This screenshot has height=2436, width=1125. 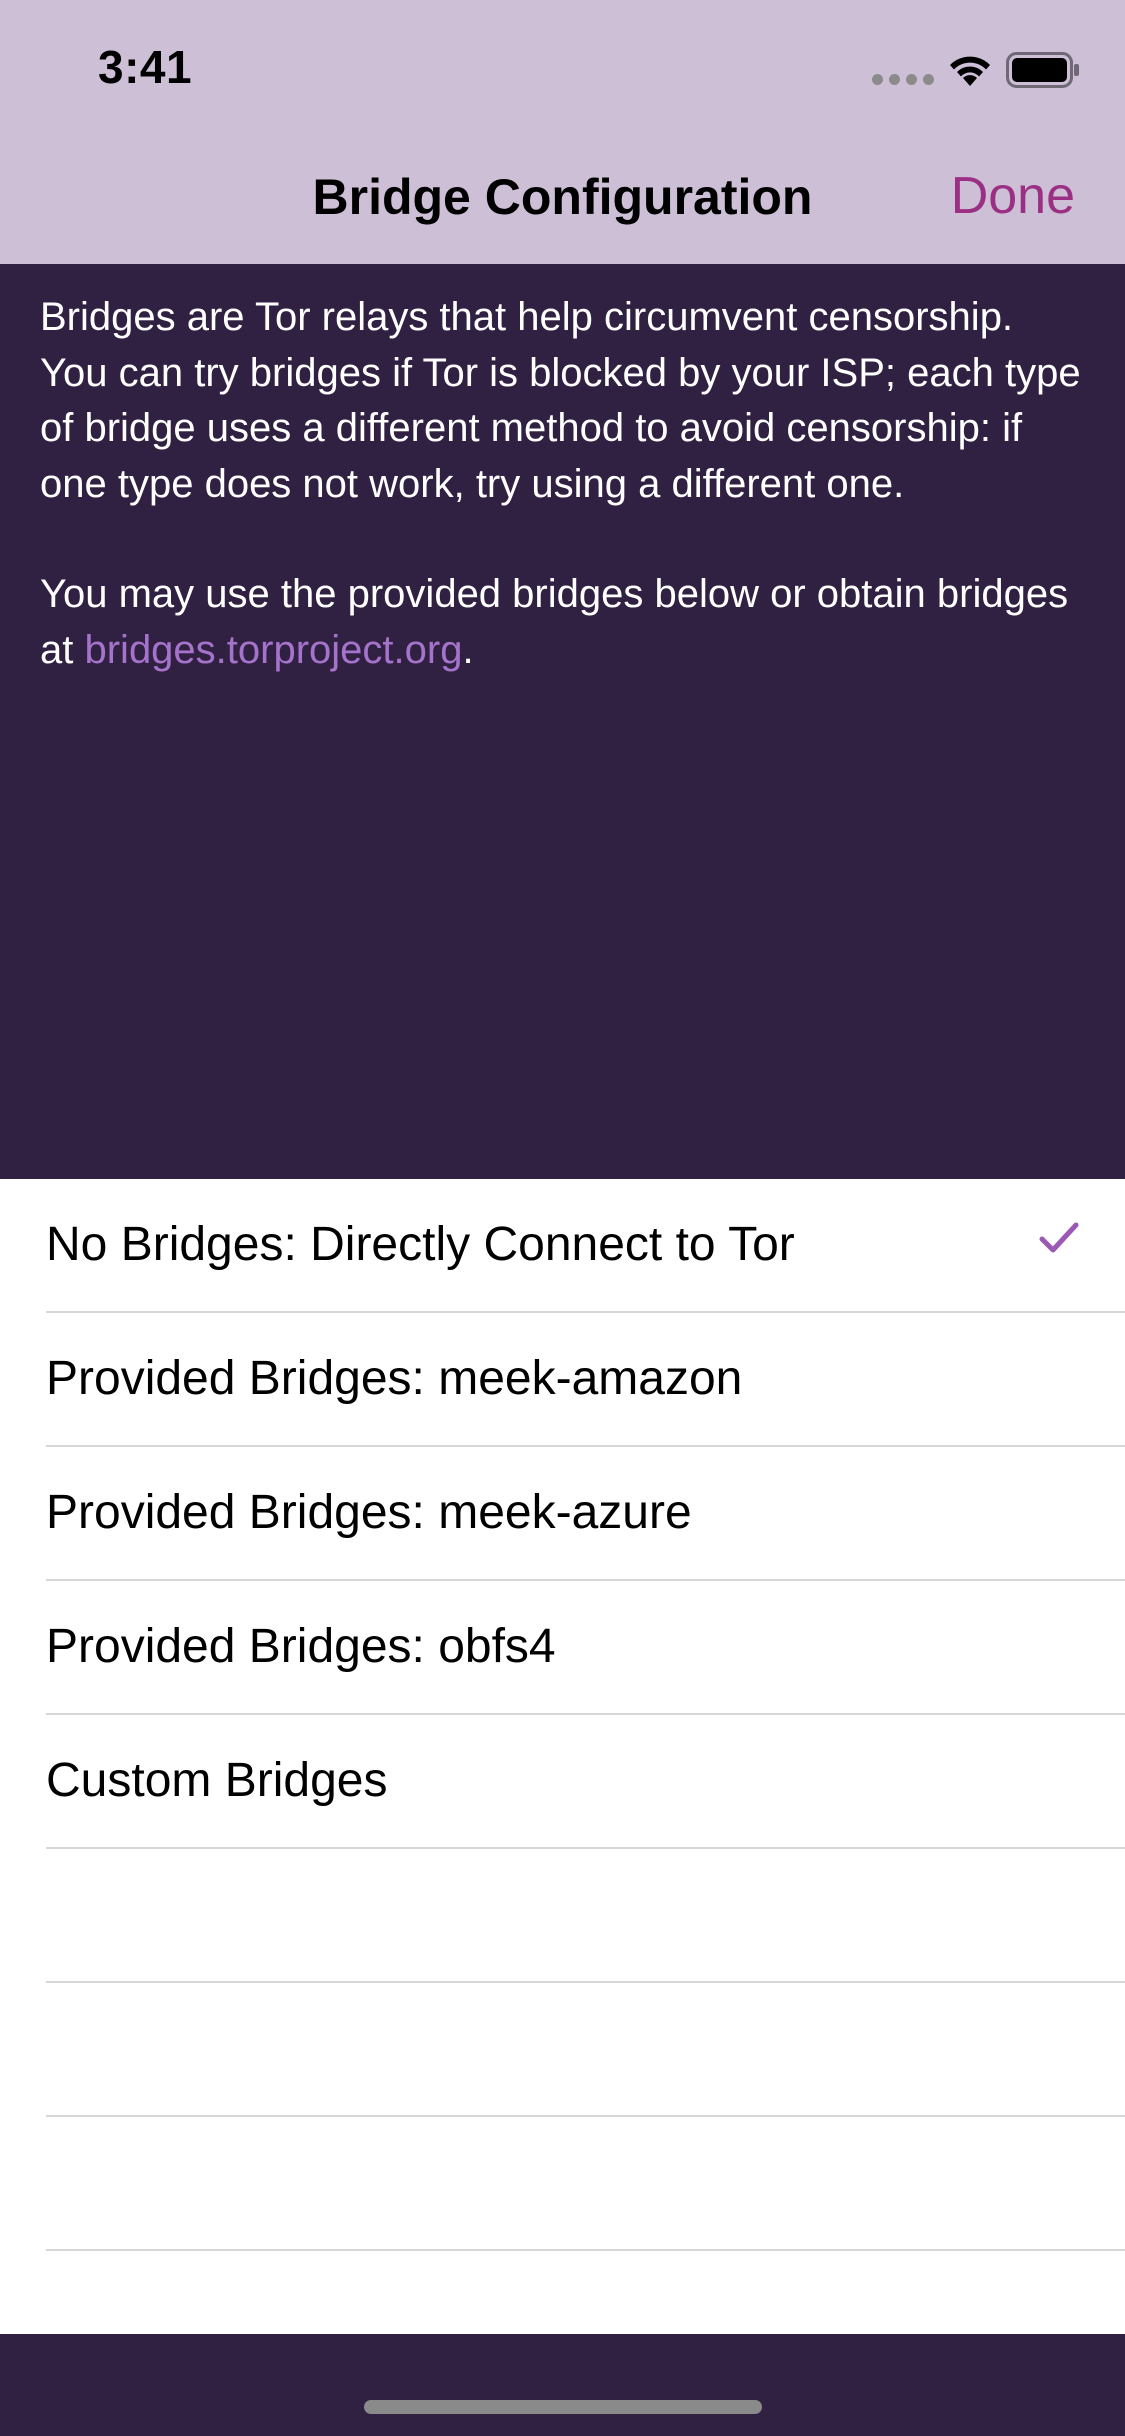 I want to click on option-custom-bridges: Custom Bridges, so click(x=585, y=1782).